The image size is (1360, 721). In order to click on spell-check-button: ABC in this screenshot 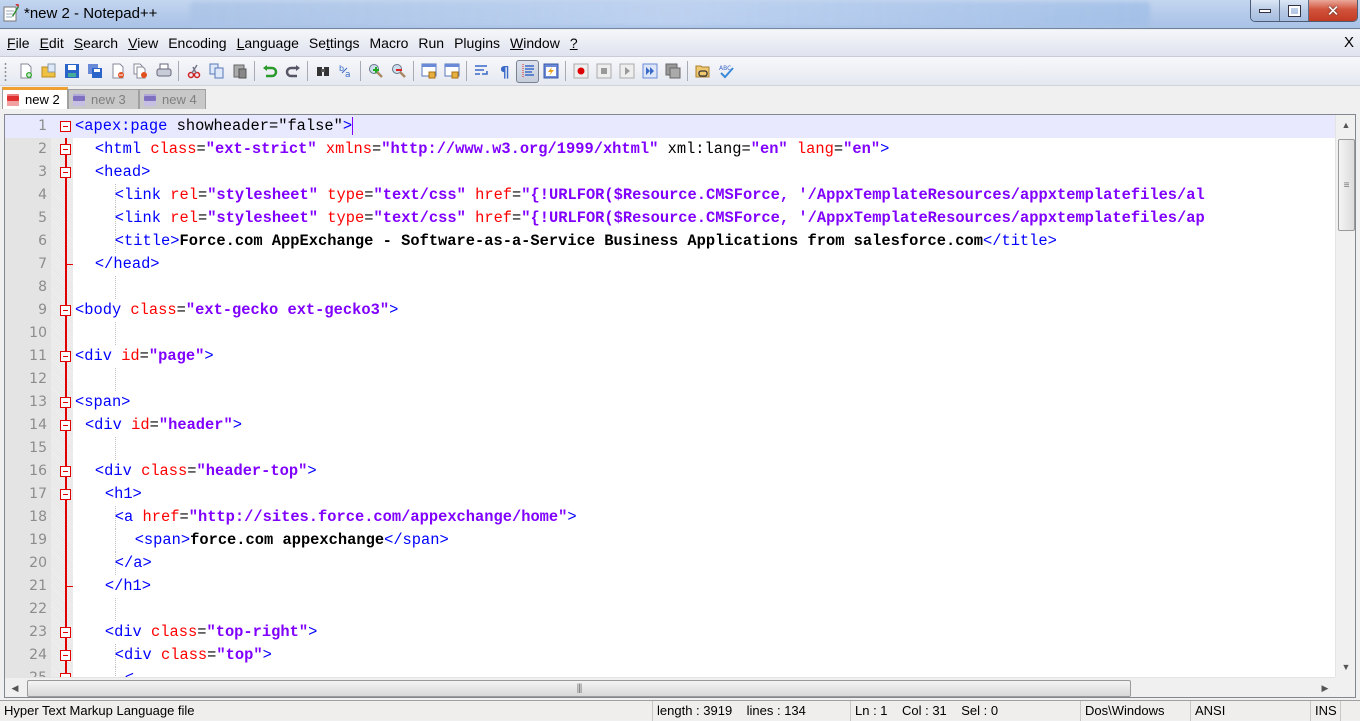, I will do `click(725, 71)`.